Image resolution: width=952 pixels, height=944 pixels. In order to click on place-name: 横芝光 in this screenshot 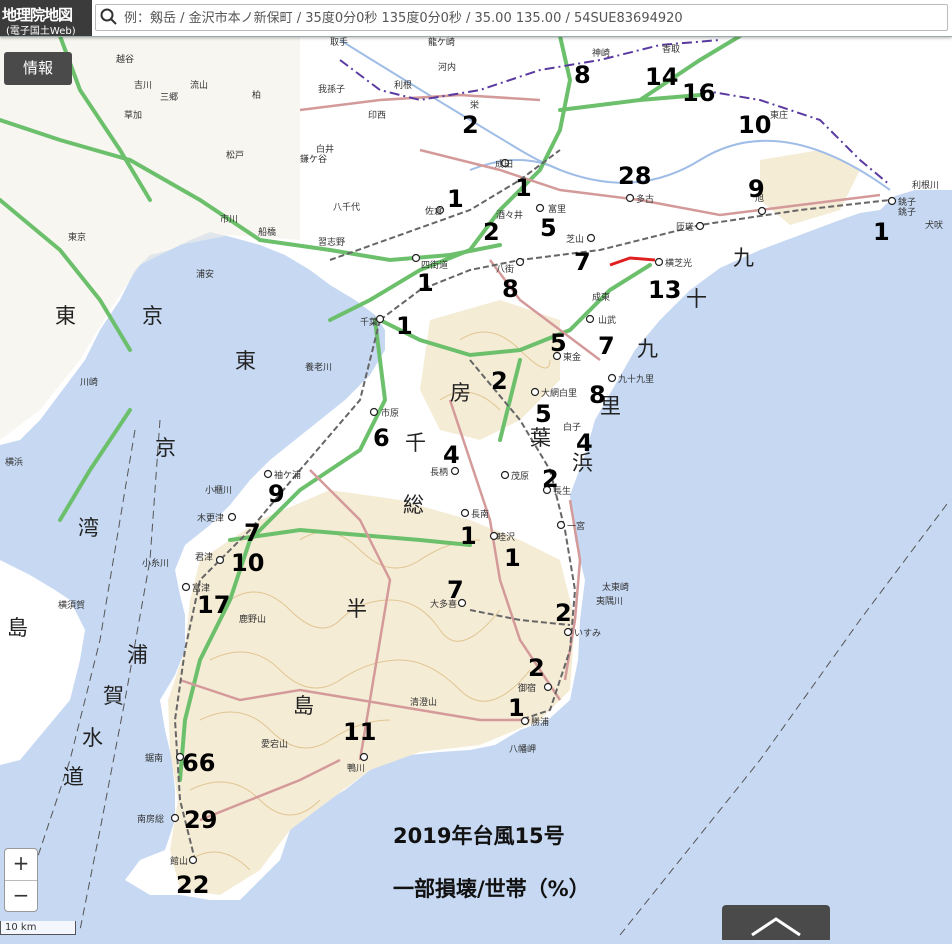, I will do `click(678, 263)`.